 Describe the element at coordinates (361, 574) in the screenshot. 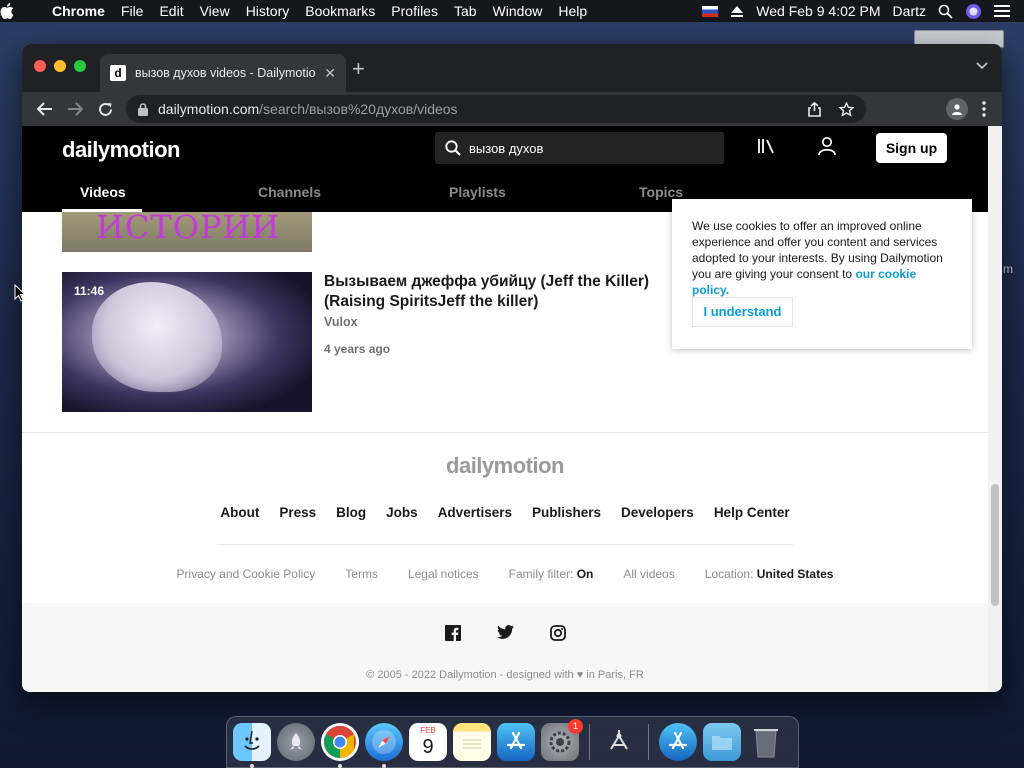

I see `terms-link: Terms` at that location.